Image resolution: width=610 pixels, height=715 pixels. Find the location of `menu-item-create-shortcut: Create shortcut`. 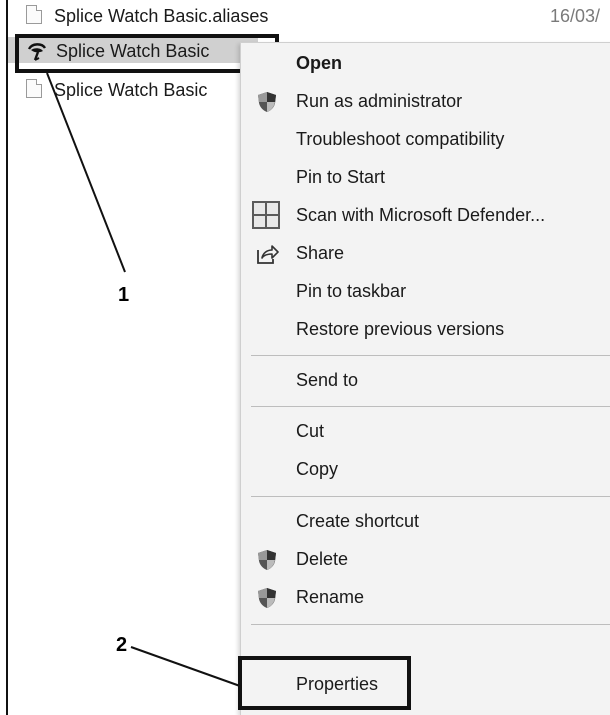

menu-item-create-shortcut: Create shortcut is located at coordinates (425, 522).